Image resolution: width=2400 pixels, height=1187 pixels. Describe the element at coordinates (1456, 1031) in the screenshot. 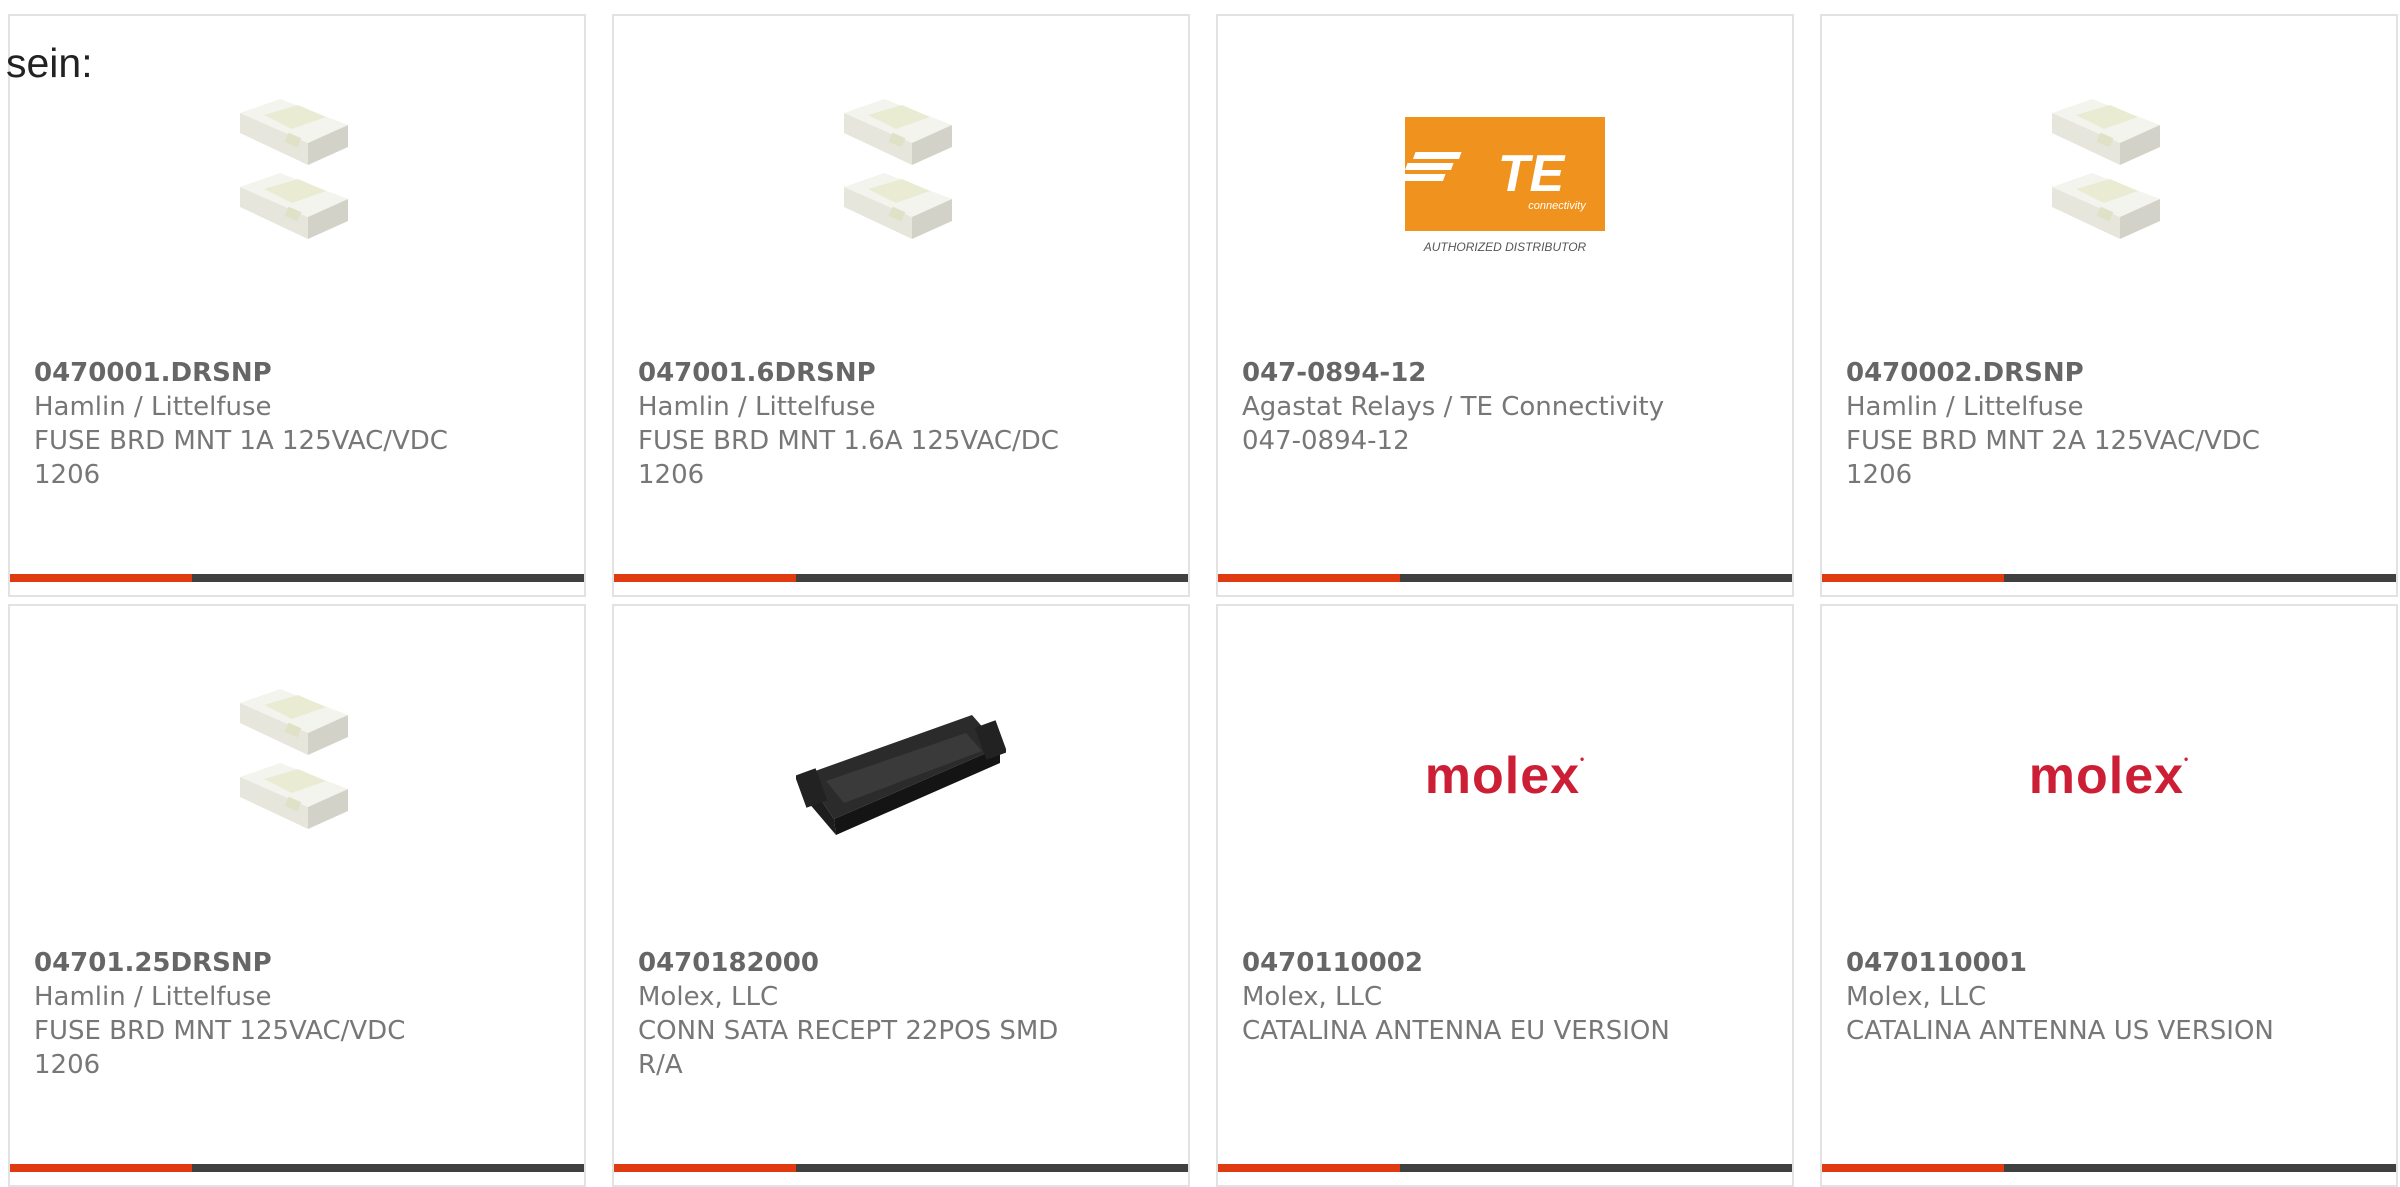

I see `description: CATALINA ANTENNA EU VERSION` at that location.